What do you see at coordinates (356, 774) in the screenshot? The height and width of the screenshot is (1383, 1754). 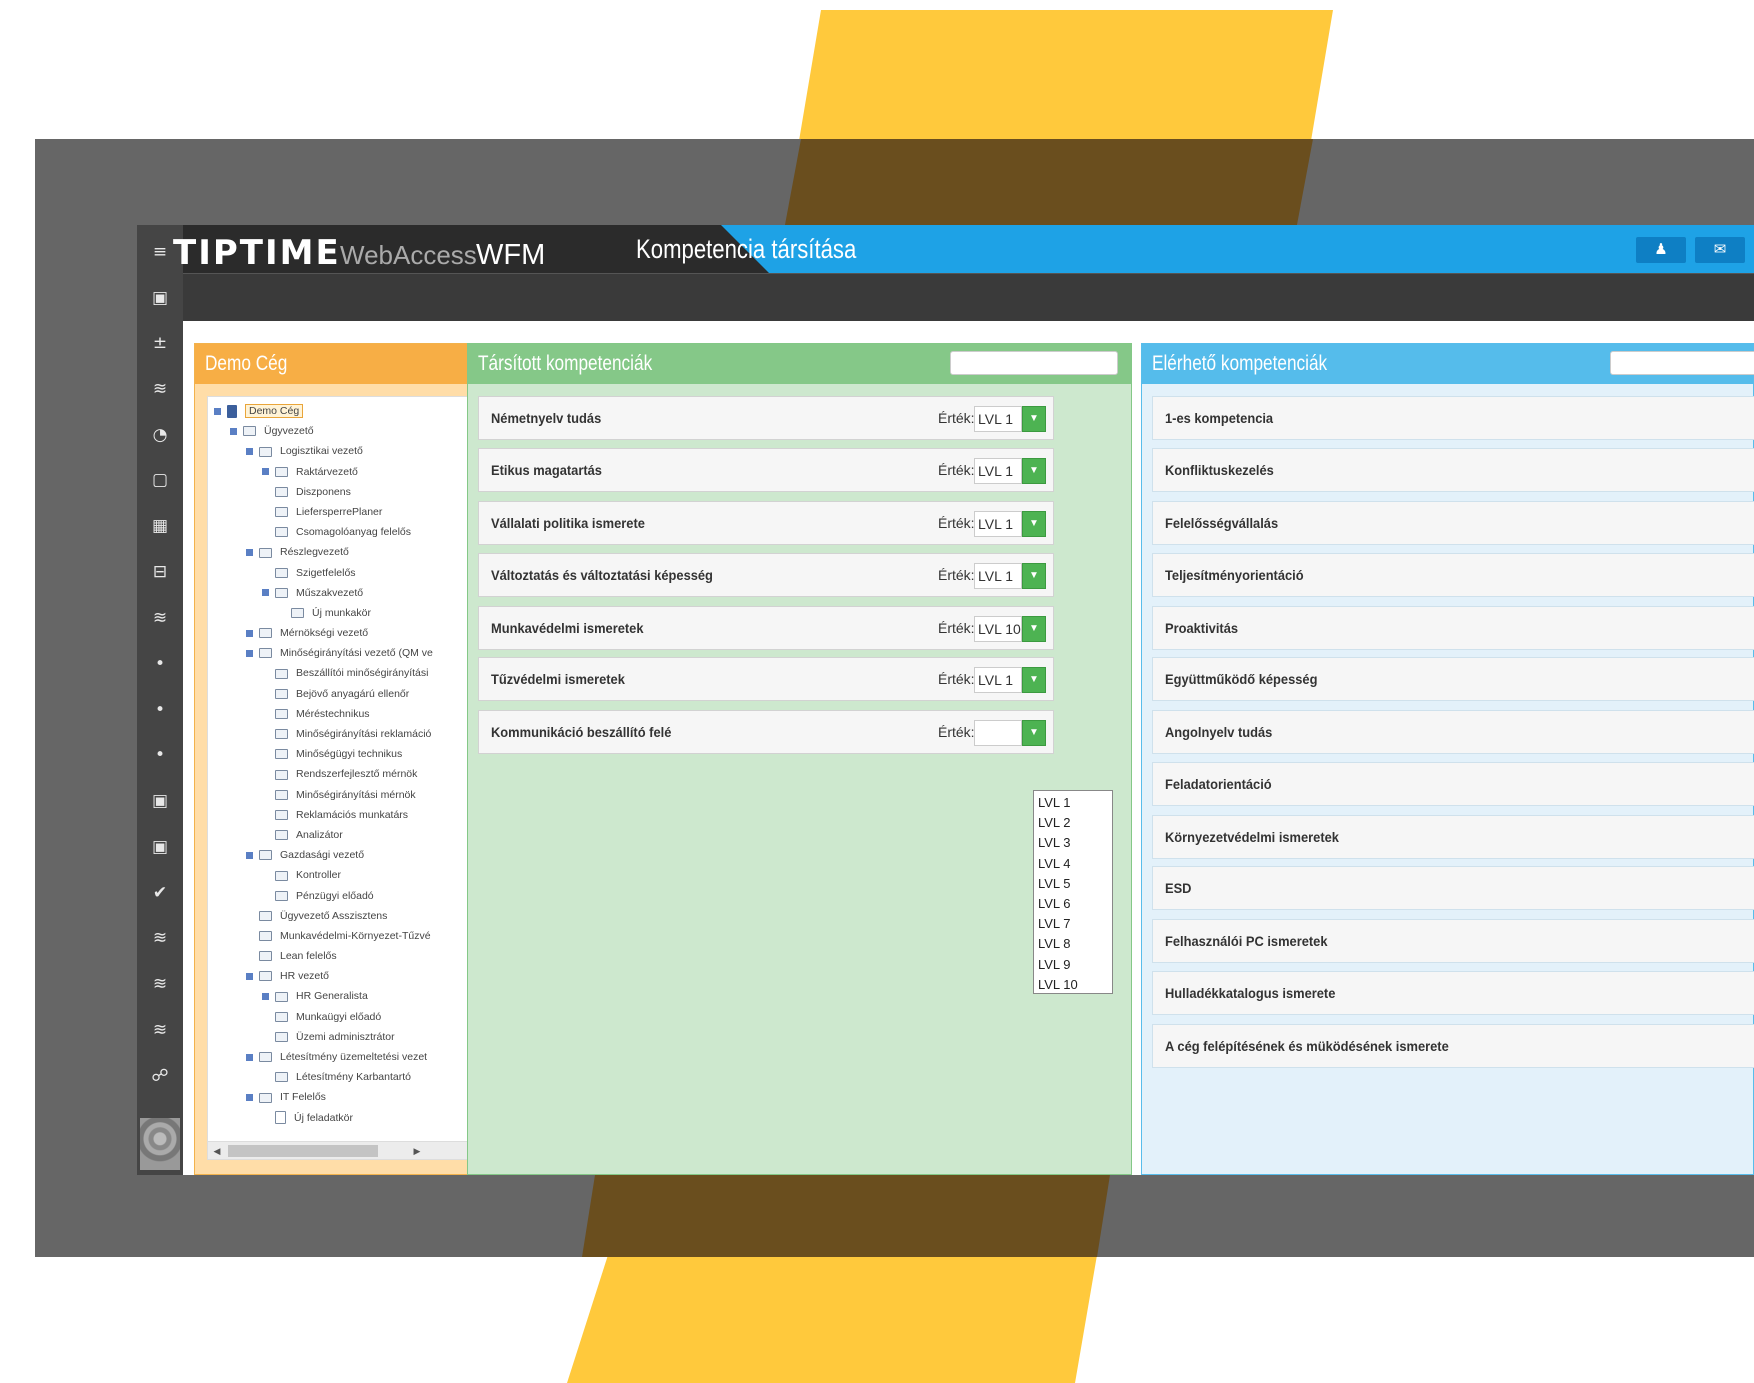 I see `tree-node-label: Rendszerfejlesztő mérnök` at bounding box center [356, 774].